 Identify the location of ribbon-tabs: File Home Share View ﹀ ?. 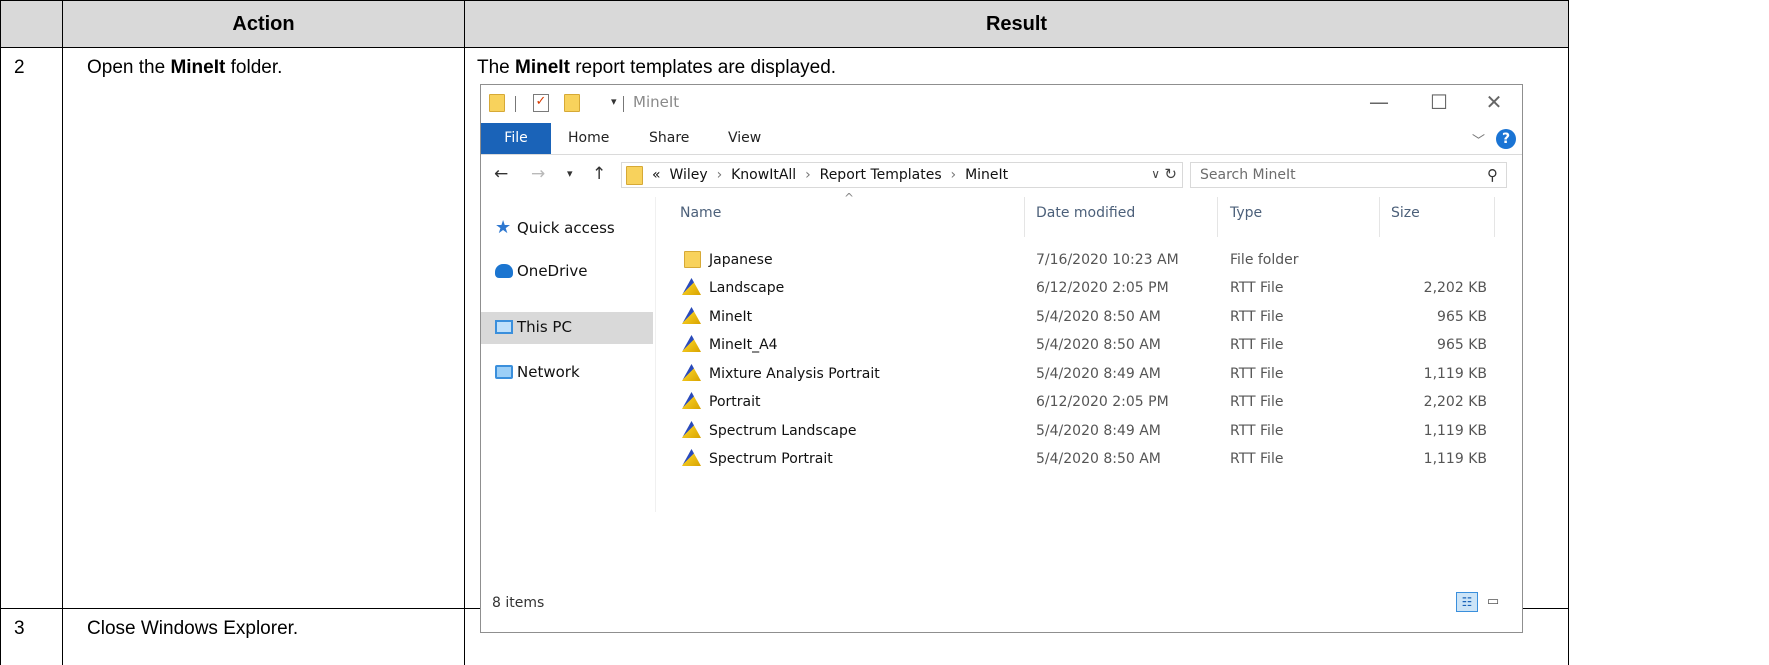
(1001, 139).